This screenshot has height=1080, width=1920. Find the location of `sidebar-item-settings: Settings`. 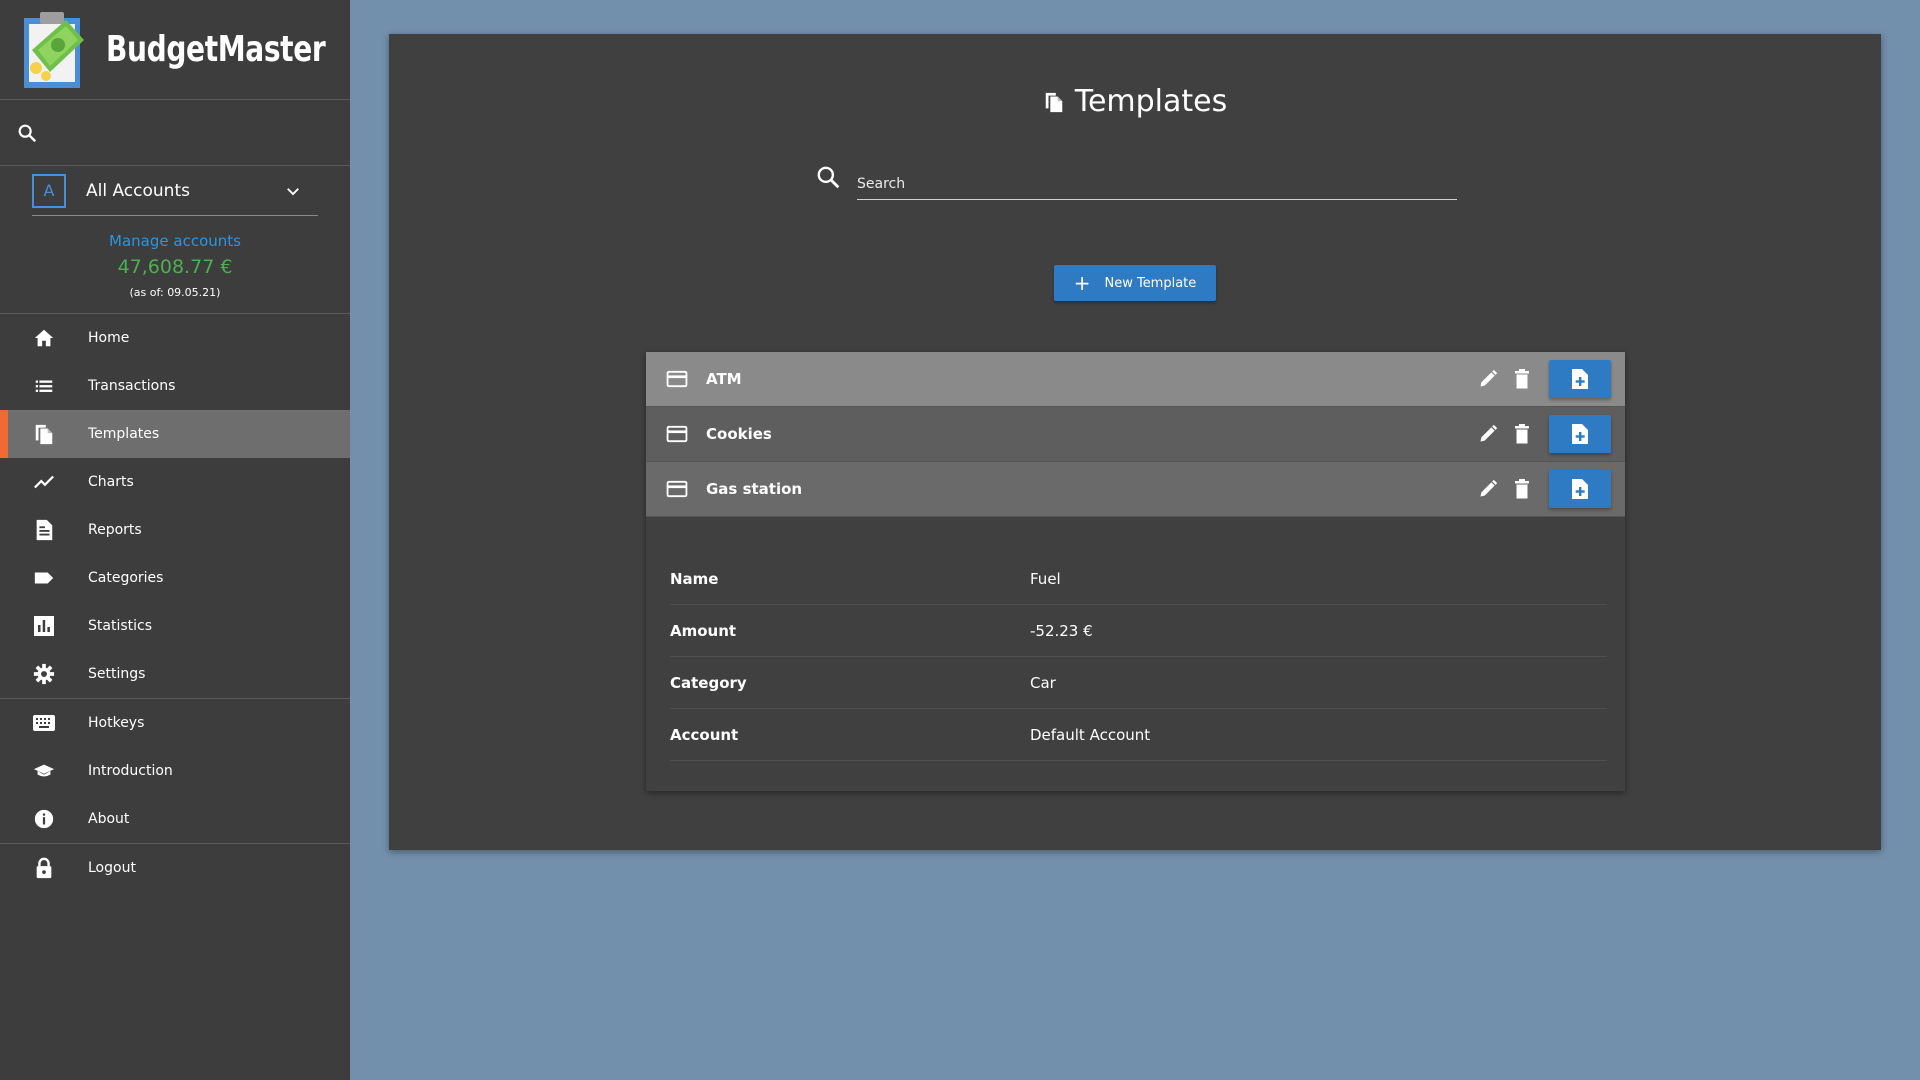

sidebar-item-settings: Settings is located at coordinates (175, 674).